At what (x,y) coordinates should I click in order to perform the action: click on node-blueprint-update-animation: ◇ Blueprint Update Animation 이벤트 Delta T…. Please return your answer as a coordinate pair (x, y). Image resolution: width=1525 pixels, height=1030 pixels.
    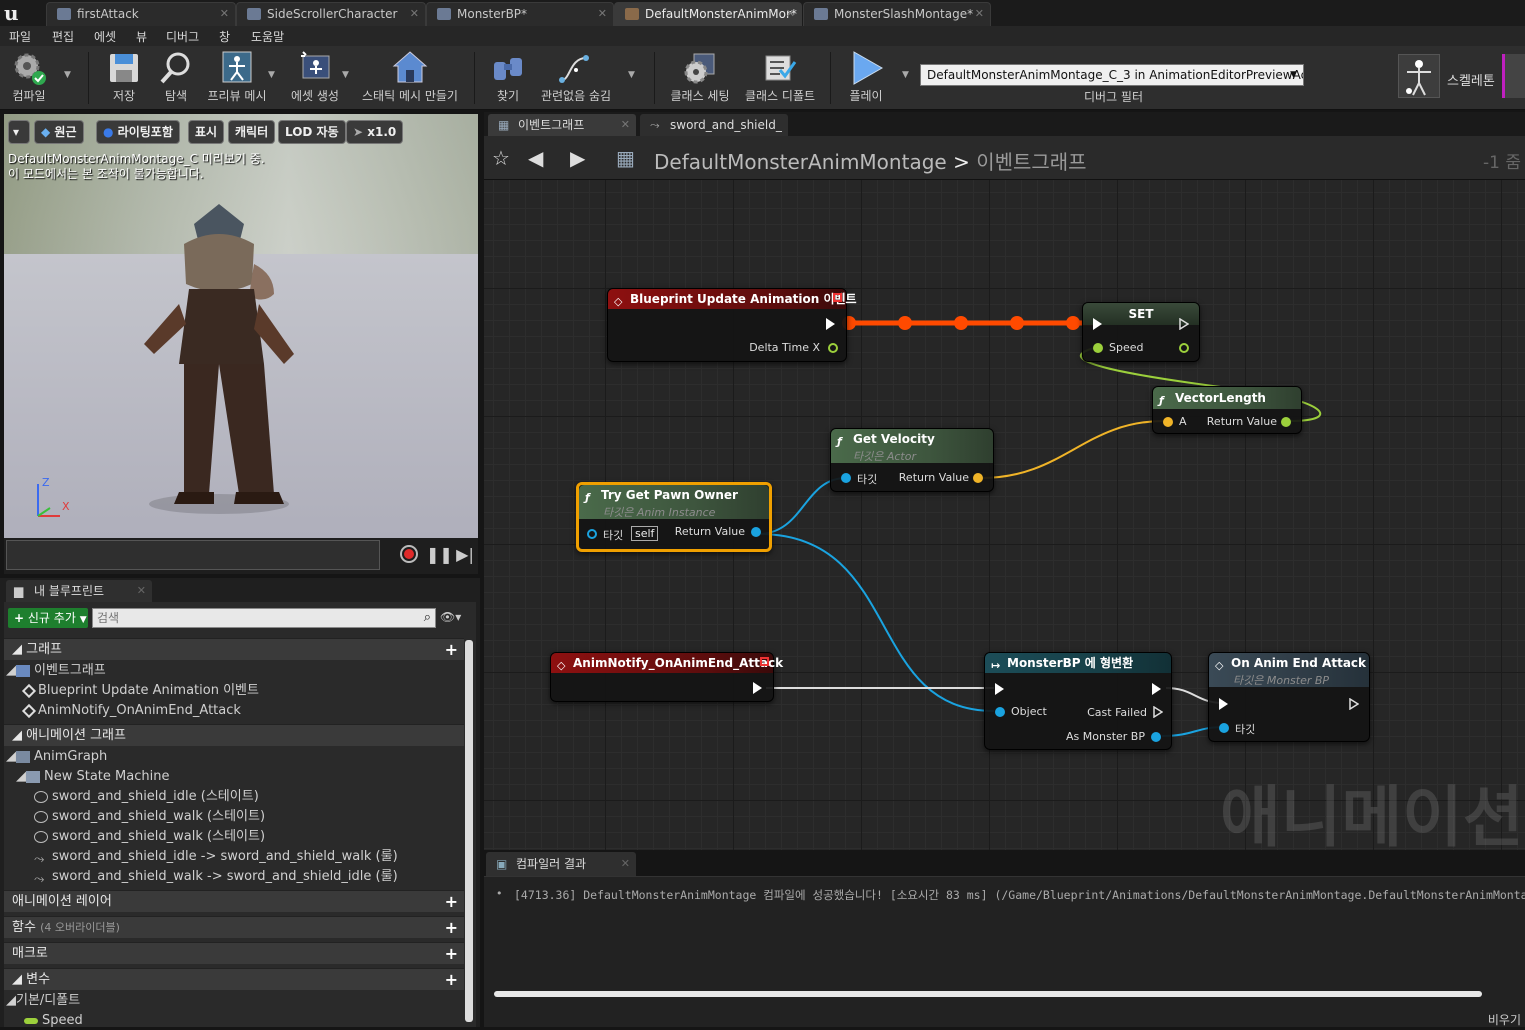
    Looking at the image, I should click on (732, 325).